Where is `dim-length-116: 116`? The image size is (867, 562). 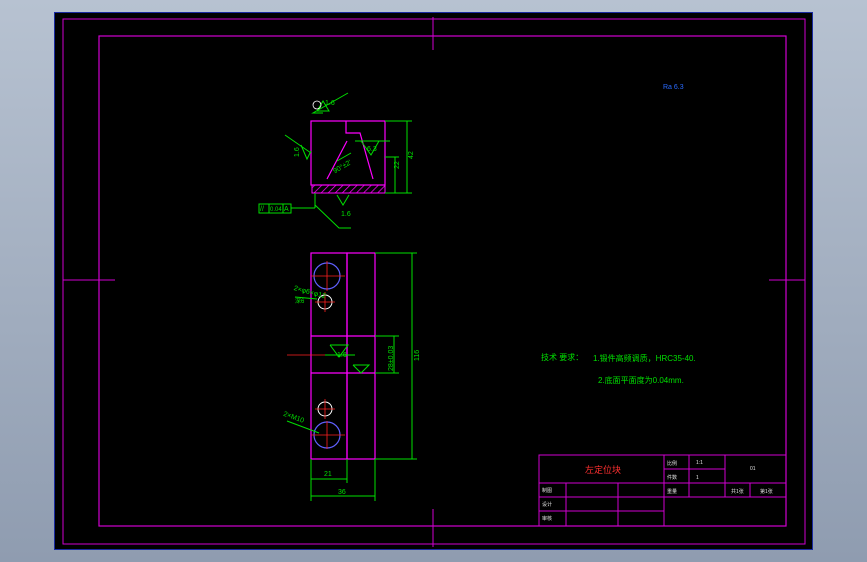 dim-length-116: 116 is located at coordinates (417, 355).